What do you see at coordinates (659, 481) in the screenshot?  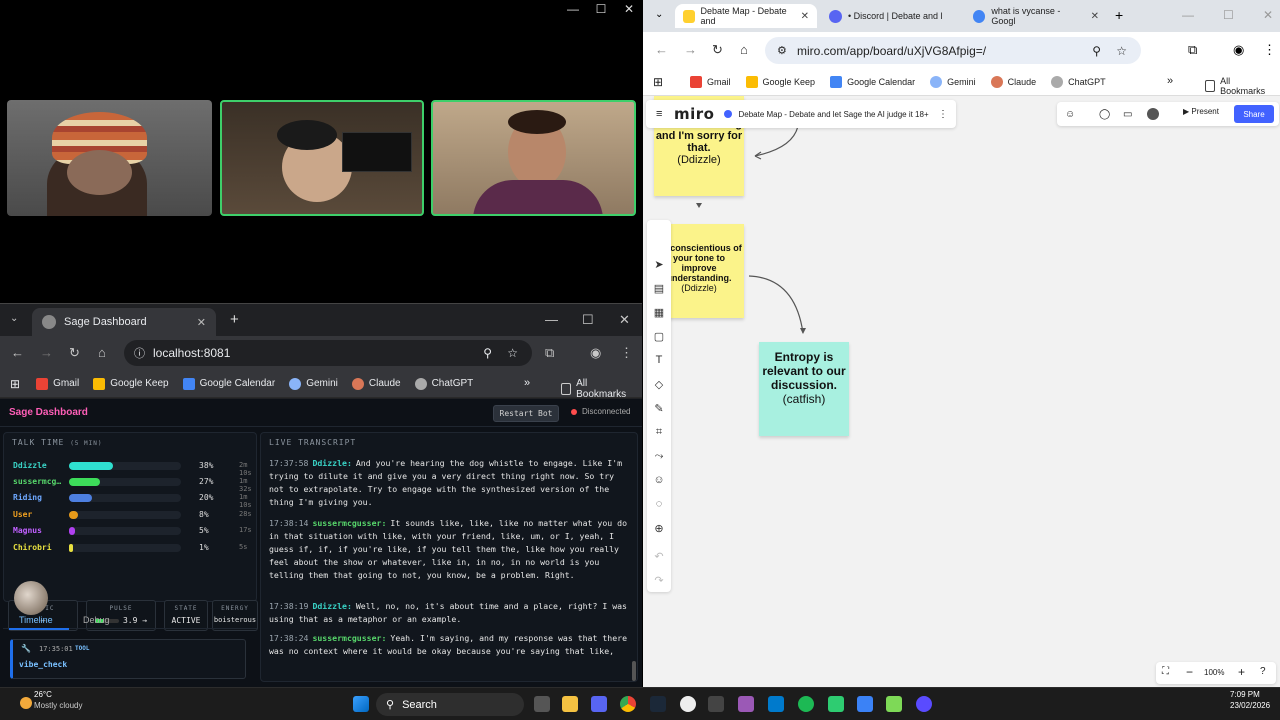 I see `emoji-icon: ☺` at bounding box center [659, 481].